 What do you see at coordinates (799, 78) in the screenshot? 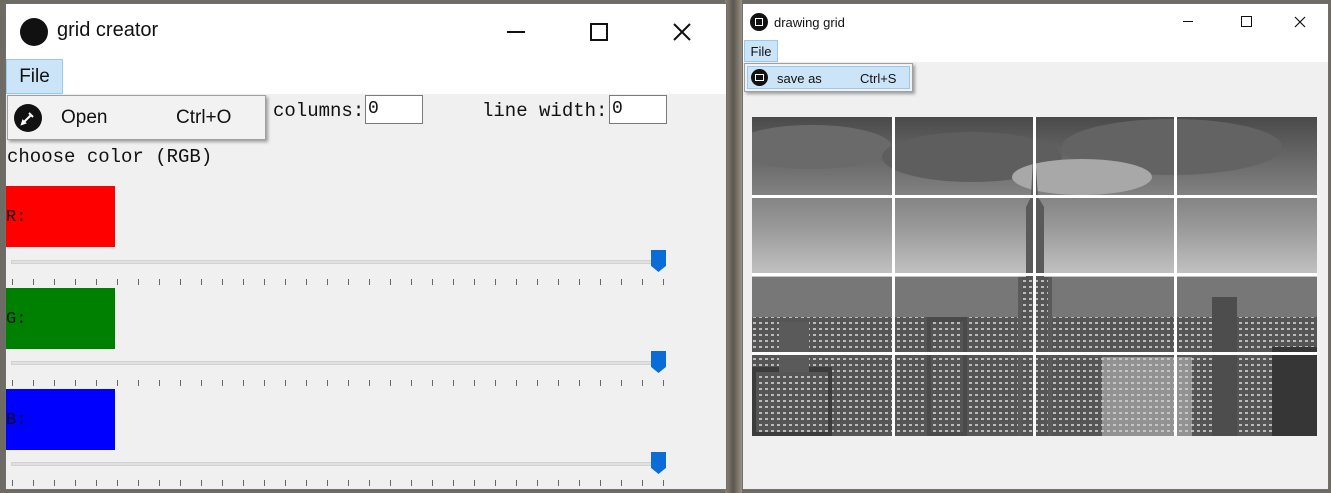
I see `save-as-label: save as` at bounding box center [799, 78].